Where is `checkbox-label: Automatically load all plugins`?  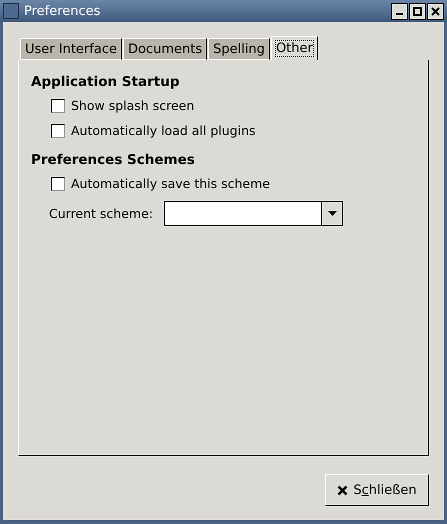
checkbox-label: Automatically load all plugins is located at coordinates (163, 130).